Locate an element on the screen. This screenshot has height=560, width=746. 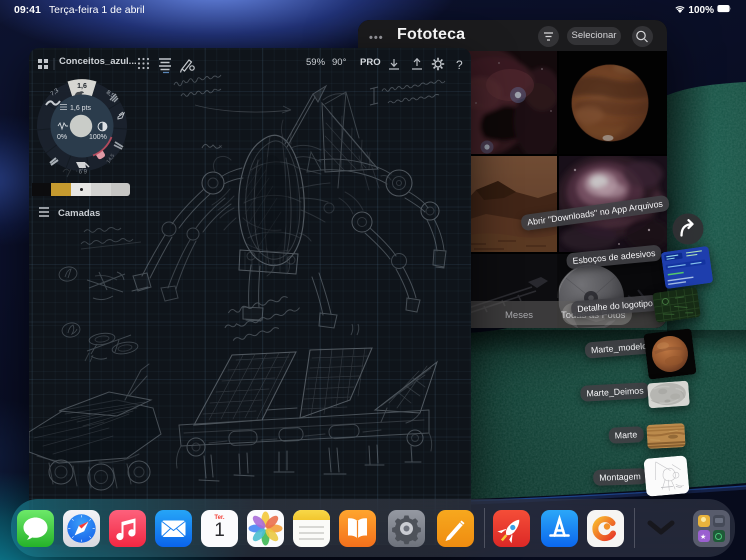
svg-text: 6,9 is located at coordinates (82, 170).